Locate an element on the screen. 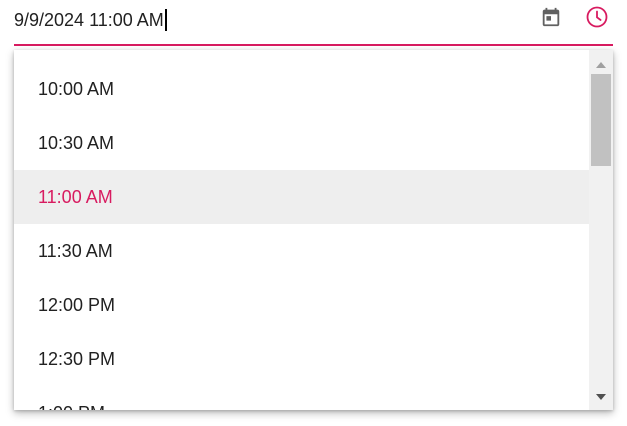 The width and height of the screenshot is (627, 426). time-option: 1:00 PM is located at coordinates (301, 398).